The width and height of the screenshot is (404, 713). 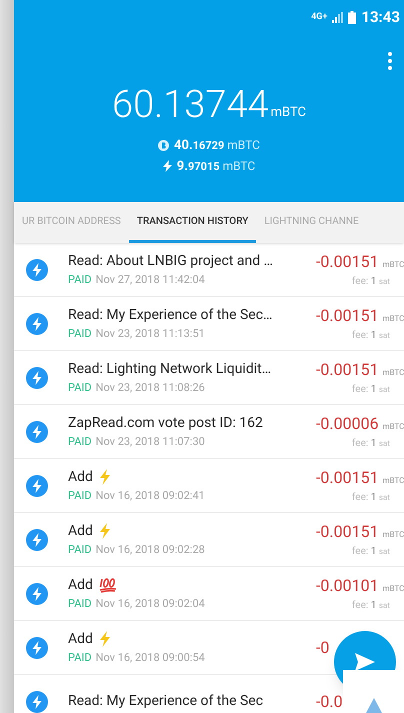 I want to click on transaction-row: Read: About LNBIG project and … PAID Nov 27, 2018 11:42:04 -0.00151 mBTC fee: 1 sat, so click(x=209, y=270).